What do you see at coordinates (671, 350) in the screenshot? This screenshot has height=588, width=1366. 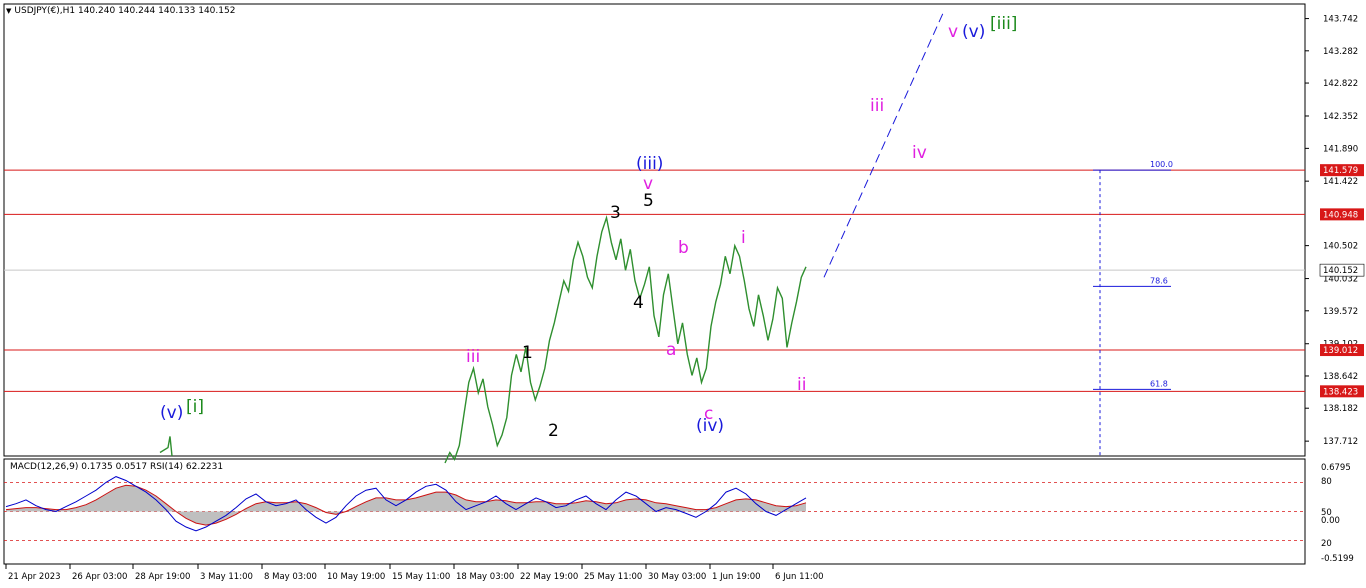 I see `wave-label-a: a` at bounding box center [671, 350].